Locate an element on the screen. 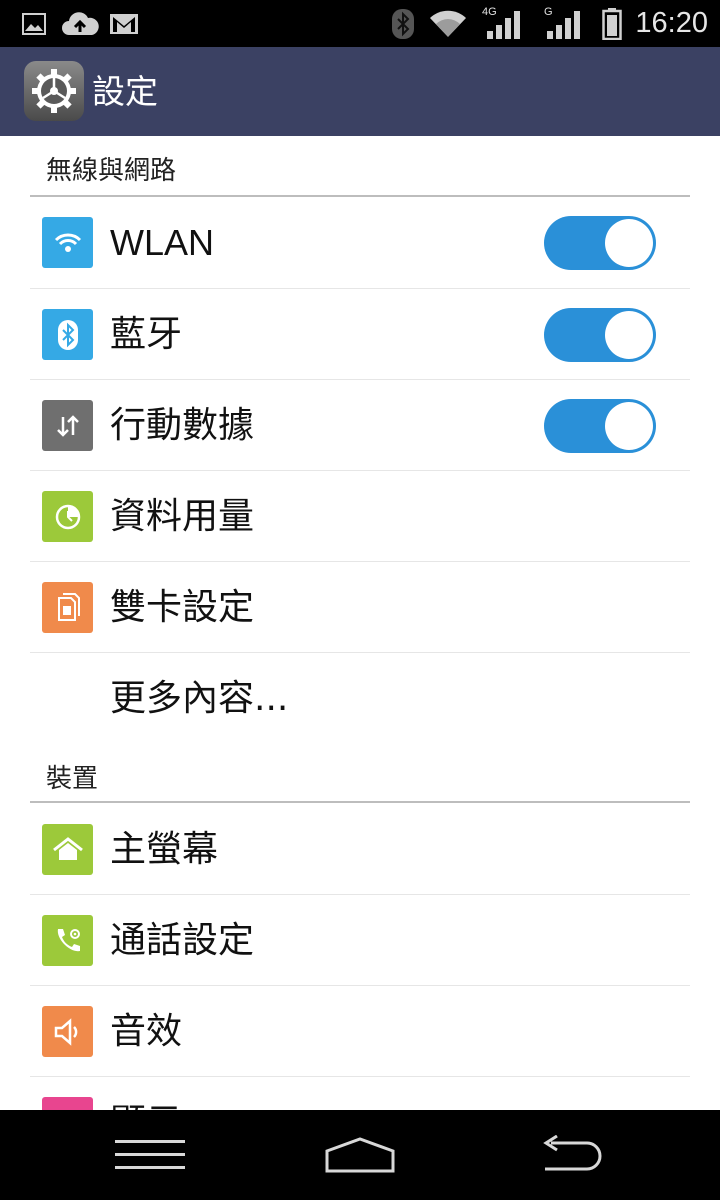 Image resolution: width=720 pixels, height=1200 pixels. settings-gear-icon is located at coordinates (54, 91).